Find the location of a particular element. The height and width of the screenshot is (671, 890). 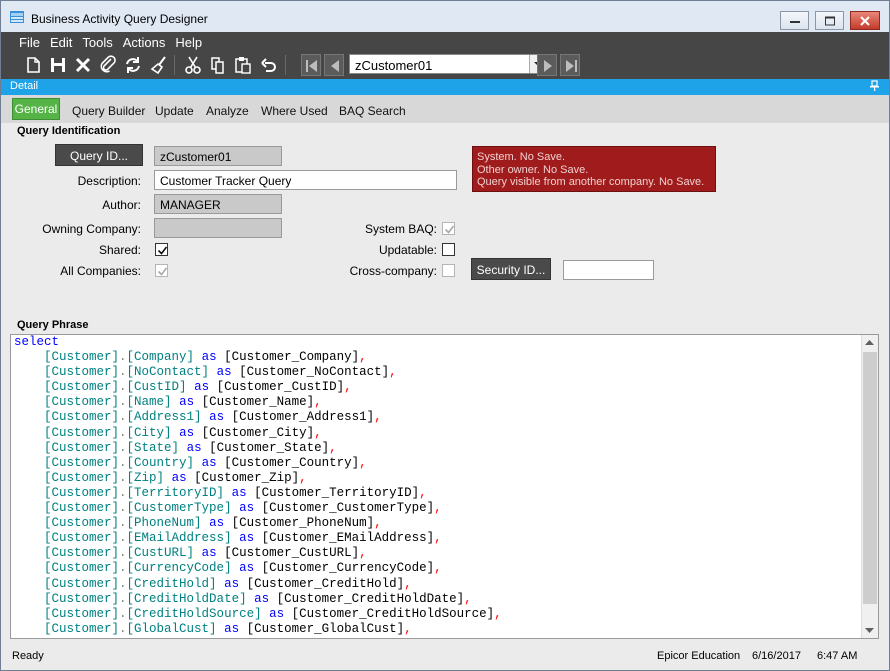

tab-where-used: Where Used is located at coordinates (294, 111).